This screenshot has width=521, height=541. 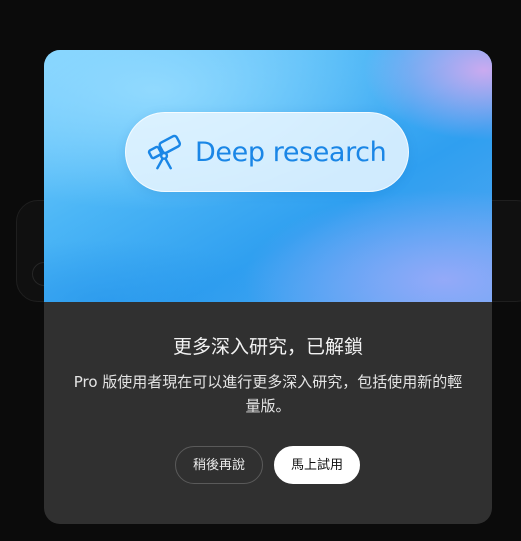 I want to click on try-now-button: 馬上試用, so click(x=317, y=465).